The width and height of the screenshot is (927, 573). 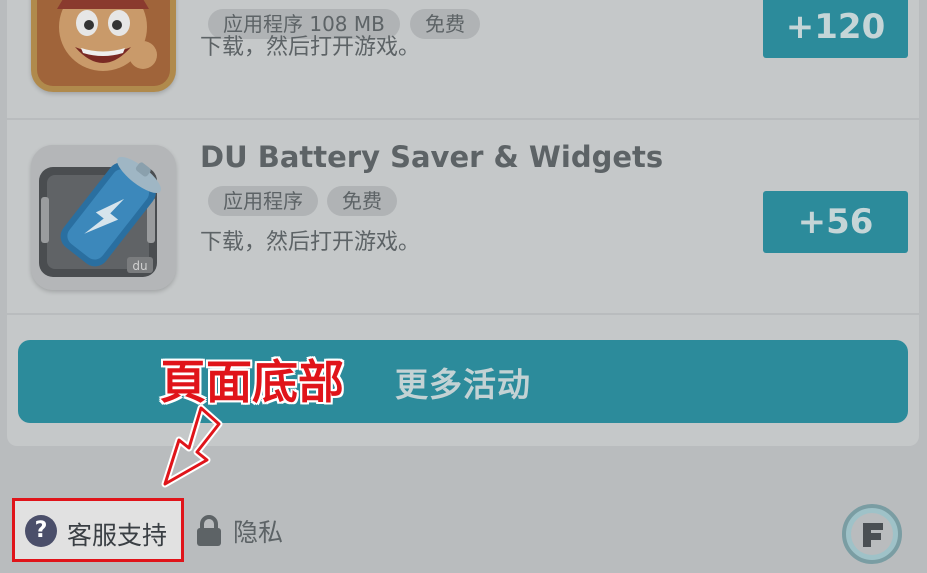 I want to click on points-button: +120, so click(x=835, y=29).